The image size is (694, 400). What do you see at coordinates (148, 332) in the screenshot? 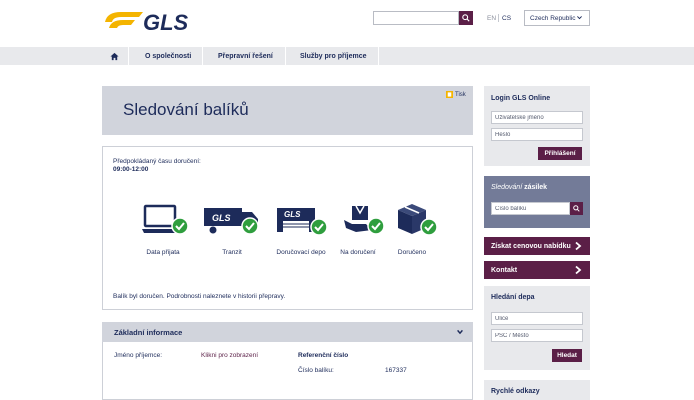
I see `basic-info-title: Základní informace` at bounding box center [148, 332].